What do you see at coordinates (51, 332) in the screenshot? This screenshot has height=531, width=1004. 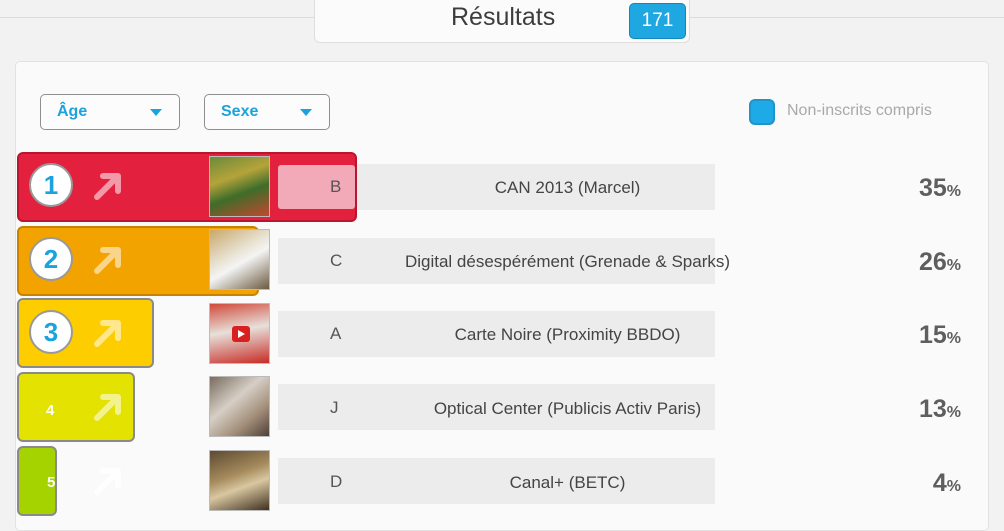 I see `rank-badge: 3` at bounding box center [51, 332].